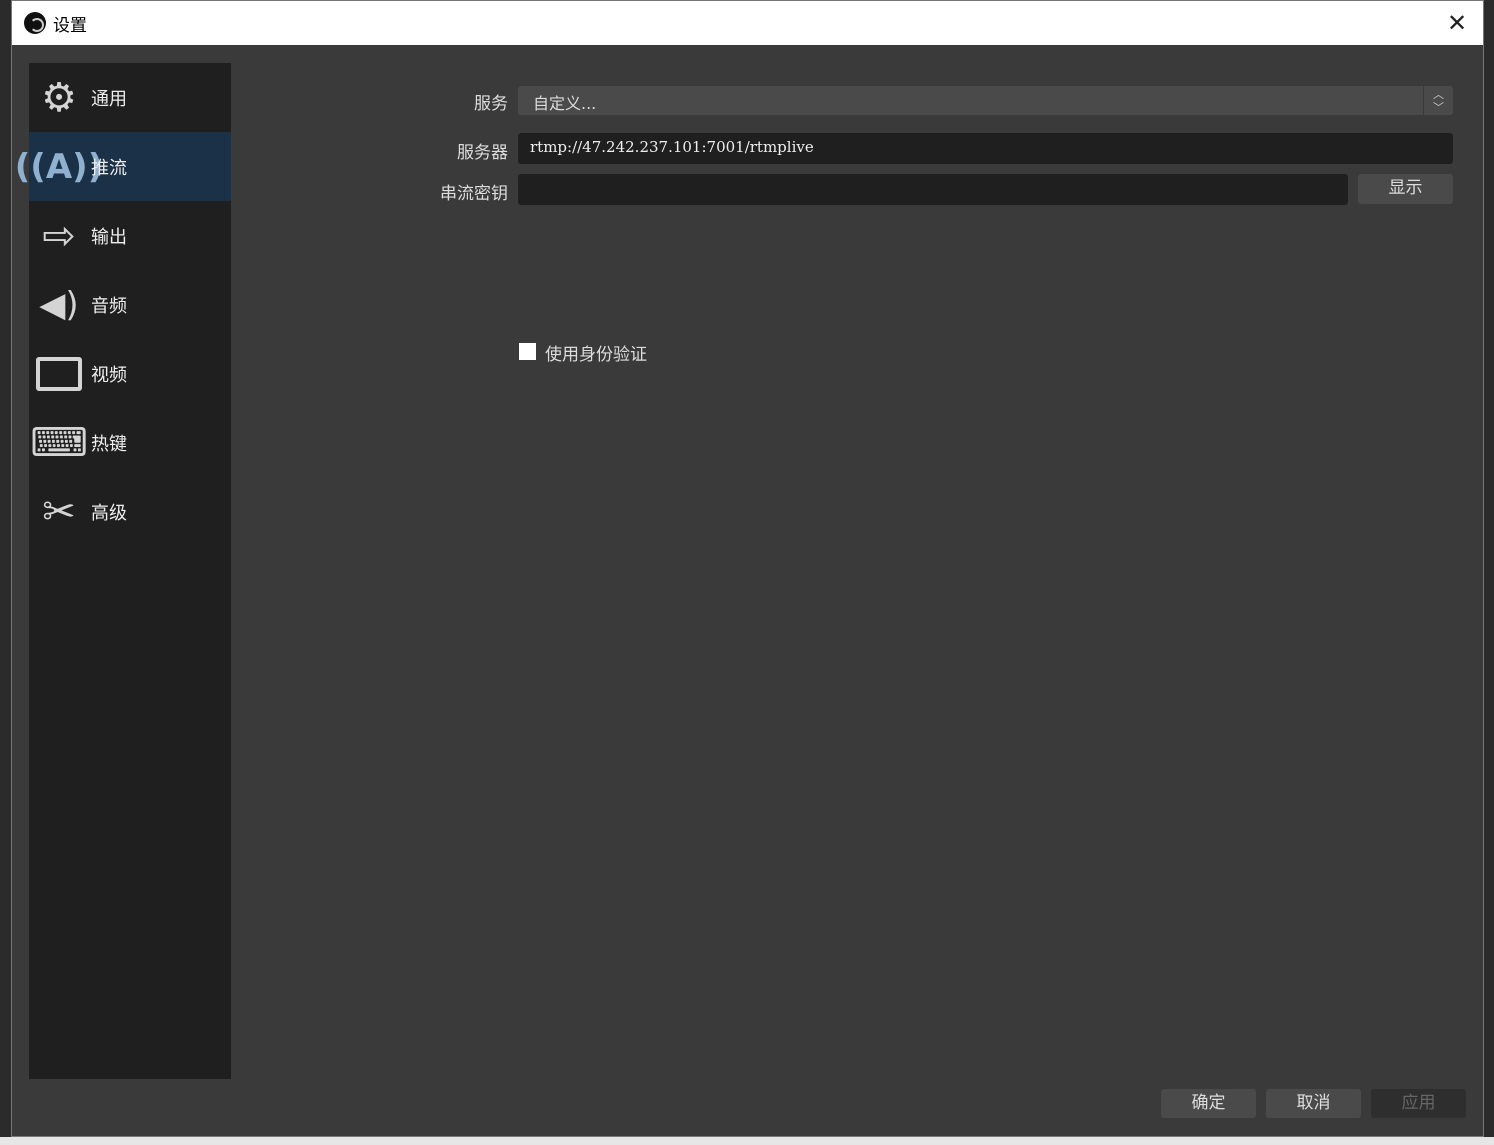 Image resolution: width=1494 pixels, height=1145 pixels. Describe the element at coordinates (59, 97) in the screenshot. I see `gear-icon: ⚙` at that location.